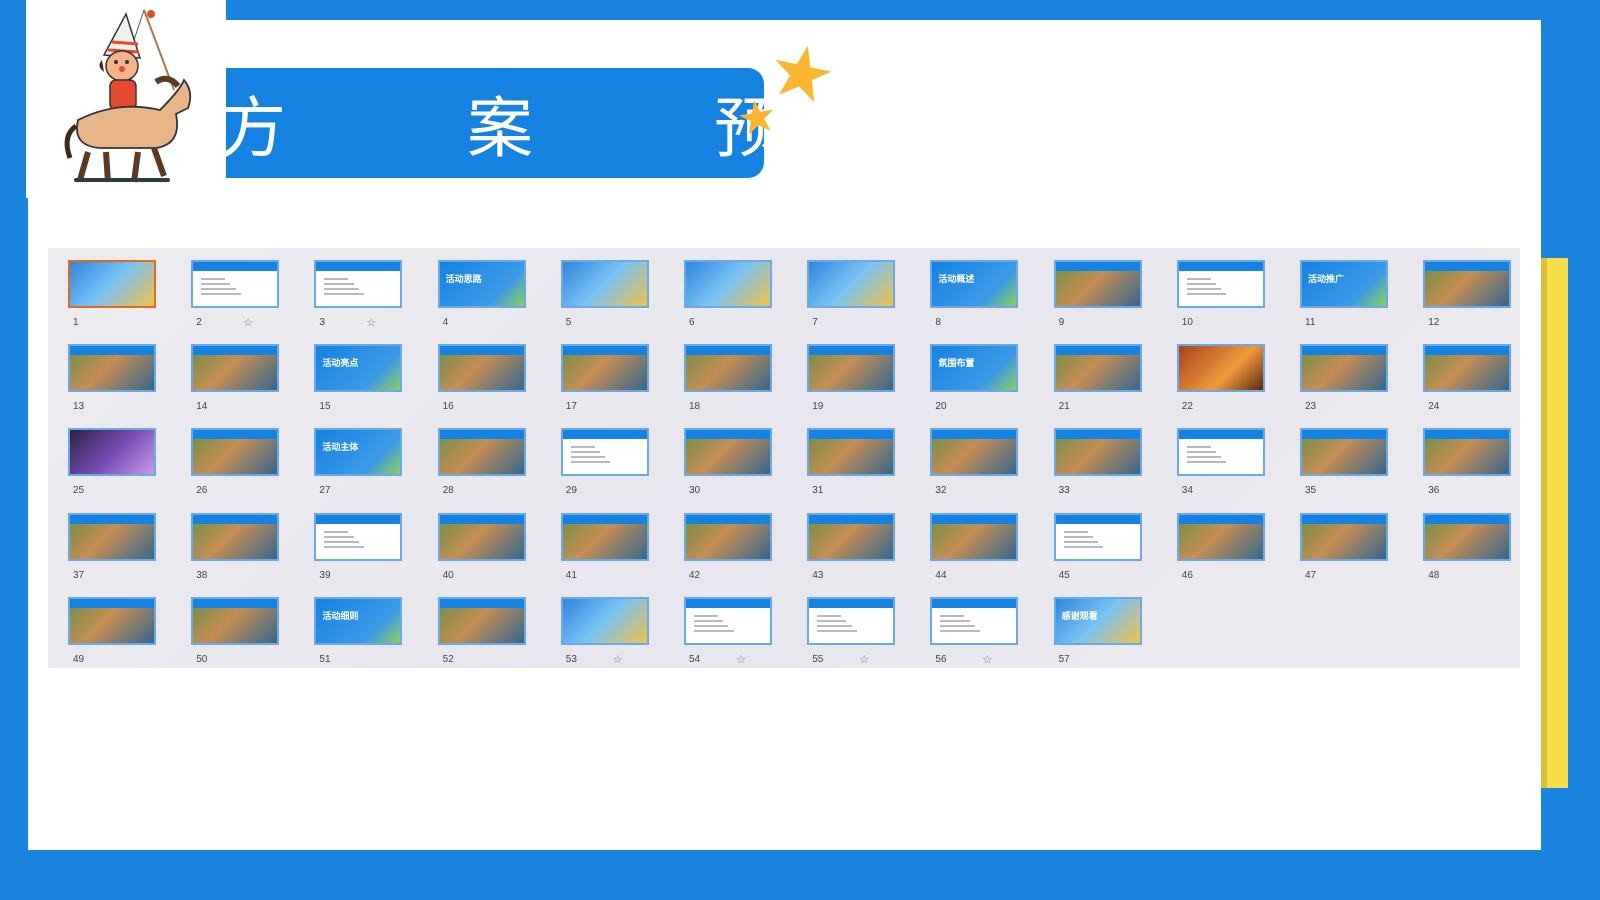 The height and width of the screenshot is (900, 1600). I want to click on slide-thumbnail-image: 活动概述, so click(974, 284).